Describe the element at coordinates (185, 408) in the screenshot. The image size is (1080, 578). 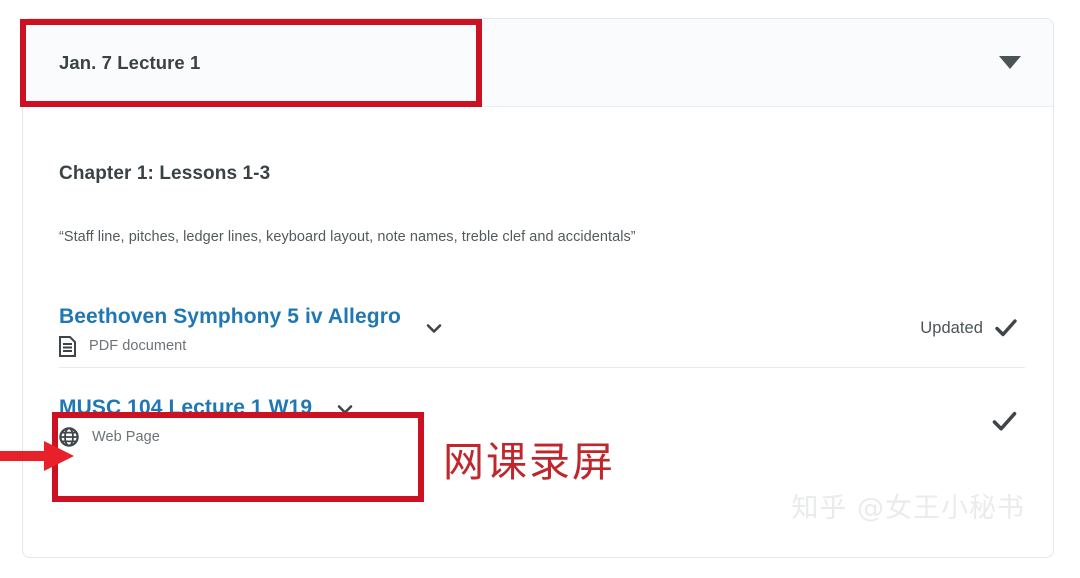
I see `file-title-link: MUSC 104 Lecture 1 W19` at that location.